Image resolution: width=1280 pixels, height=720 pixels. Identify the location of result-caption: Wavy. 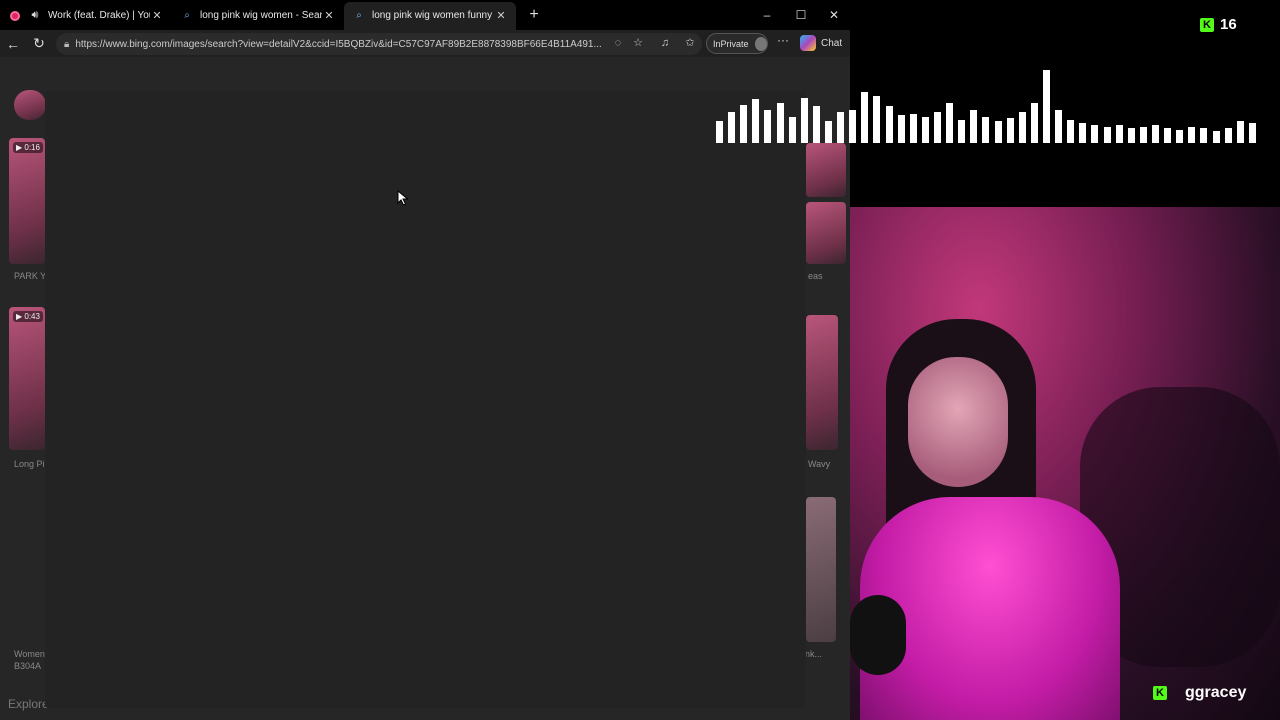
(819, 464).